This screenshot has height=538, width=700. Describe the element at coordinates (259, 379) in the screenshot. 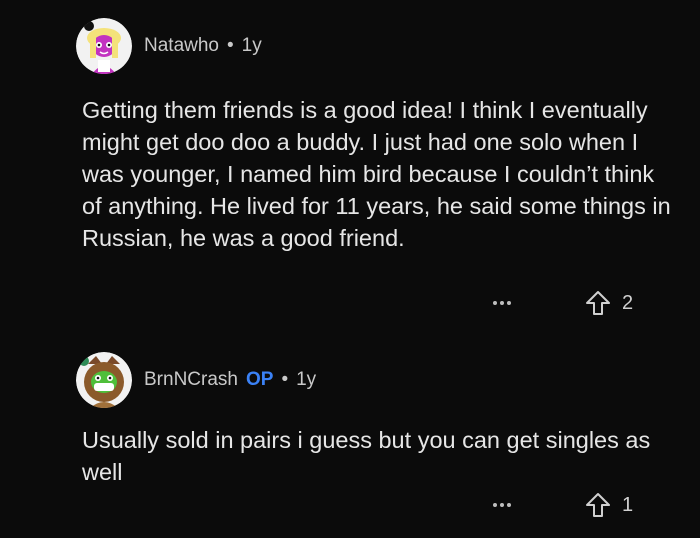

I see `op-badge: OP` at that location.